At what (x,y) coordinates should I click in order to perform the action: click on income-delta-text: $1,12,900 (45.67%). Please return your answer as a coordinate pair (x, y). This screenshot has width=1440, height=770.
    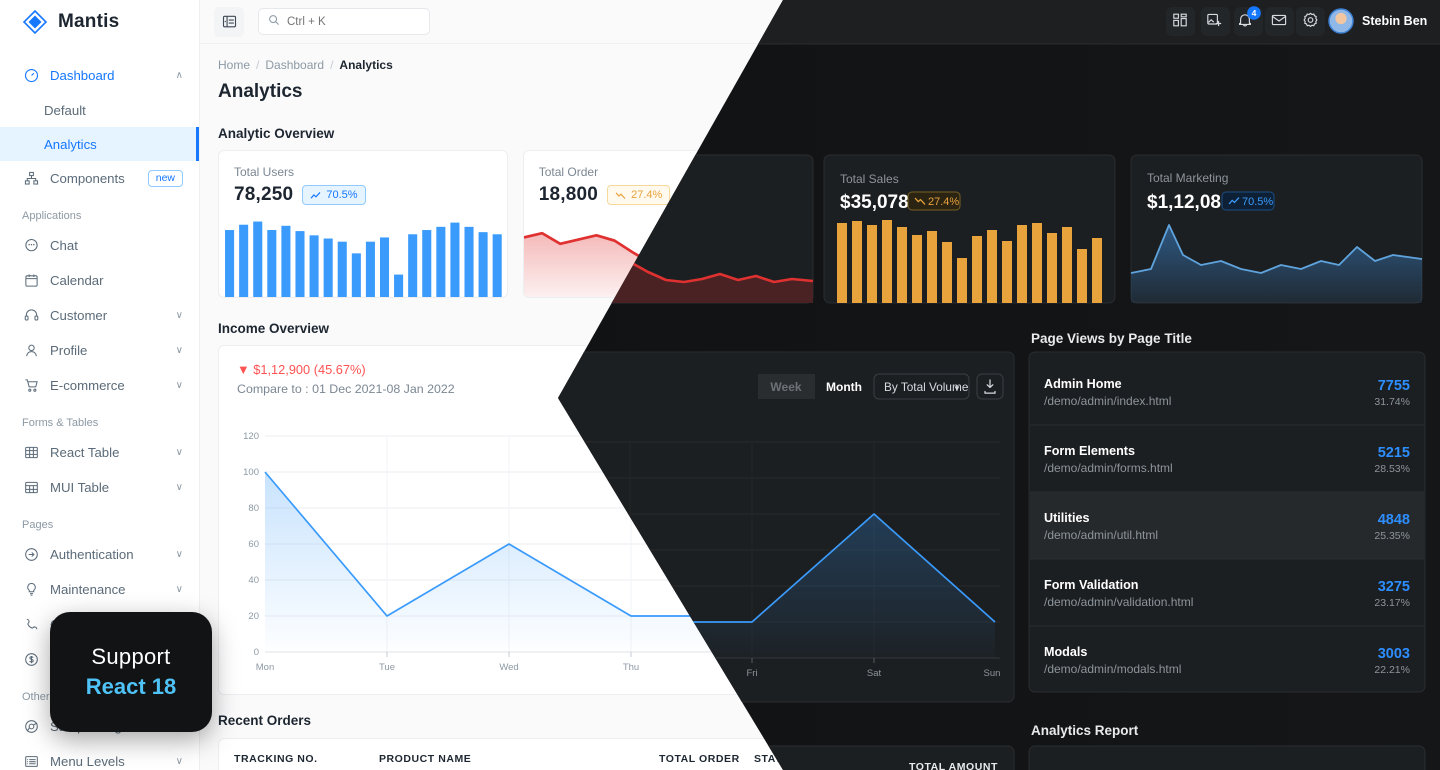
    Looking at the image, I should click on (309, 369).